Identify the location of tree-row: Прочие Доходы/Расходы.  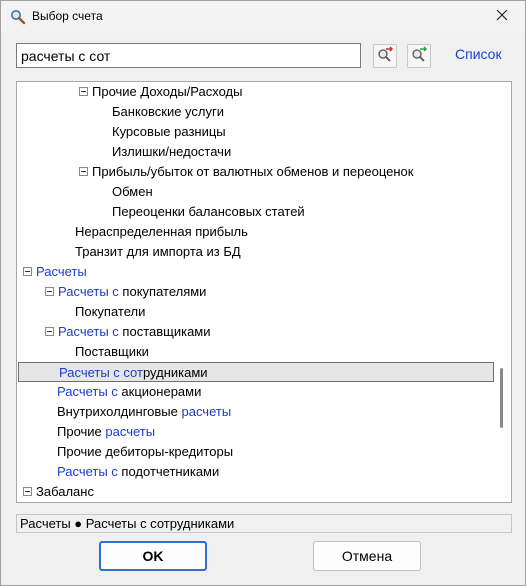
(256, 92).